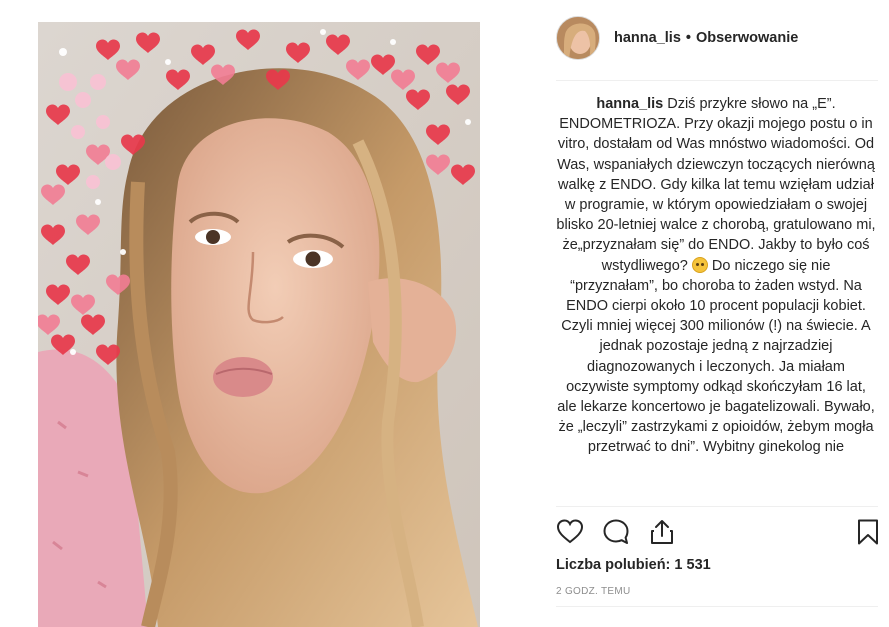 Image resolution: width=889 pixels, height=627 pixels. I want to click on avatar-image, so click(578, 38).